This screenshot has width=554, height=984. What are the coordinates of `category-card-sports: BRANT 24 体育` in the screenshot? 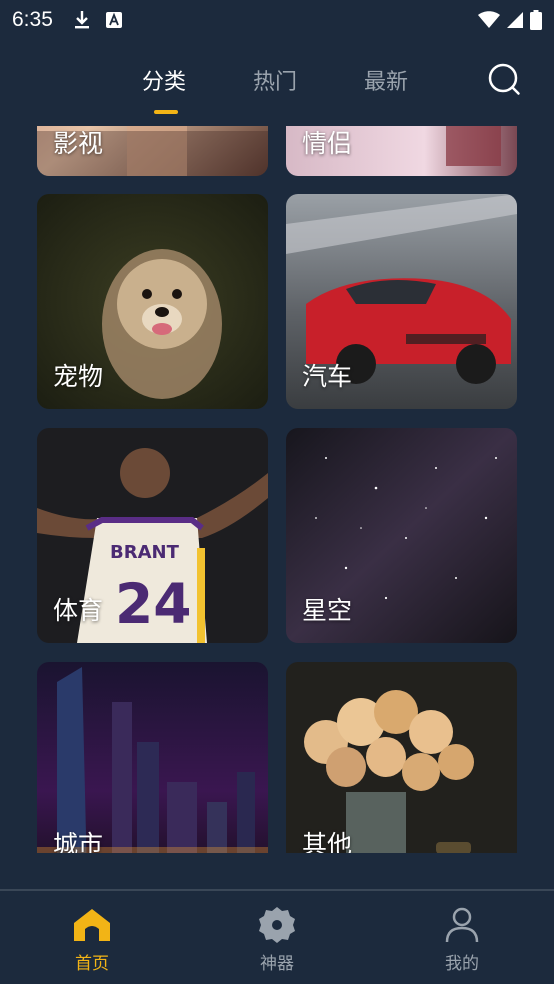 It's located at (152, 535).